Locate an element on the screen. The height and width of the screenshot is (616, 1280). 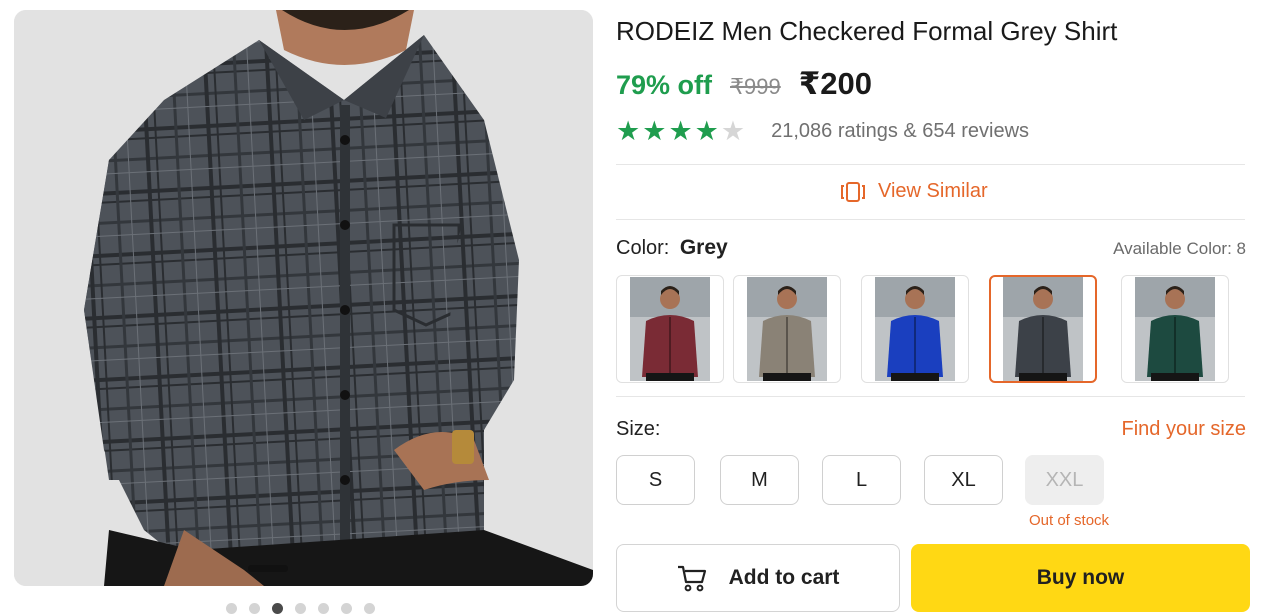
add-to-cart-button: Add to cart is located at coordinates (758, 578).